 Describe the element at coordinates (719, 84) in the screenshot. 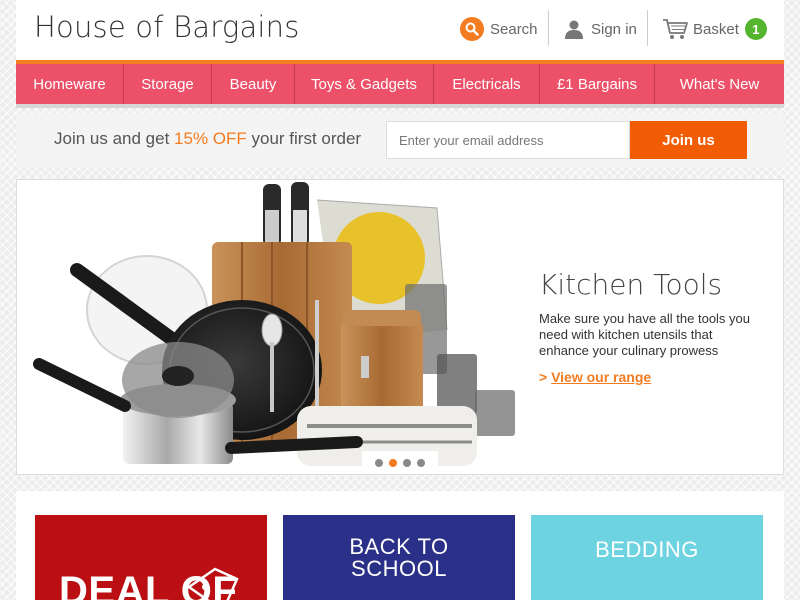

I see `nav-item-whats-new: What's New` at that location.